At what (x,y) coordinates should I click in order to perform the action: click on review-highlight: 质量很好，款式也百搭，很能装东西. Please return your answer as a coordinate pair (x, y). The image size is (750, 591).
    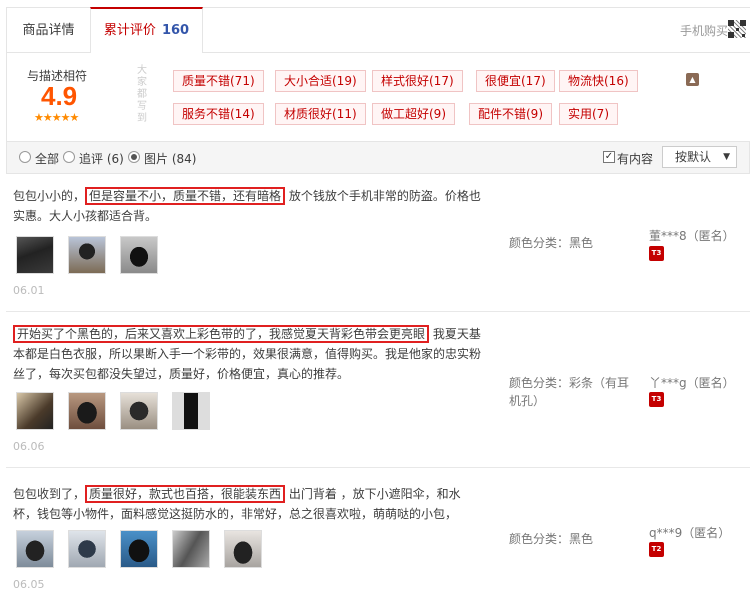
    Looking at the image, I should click on (185, 494).